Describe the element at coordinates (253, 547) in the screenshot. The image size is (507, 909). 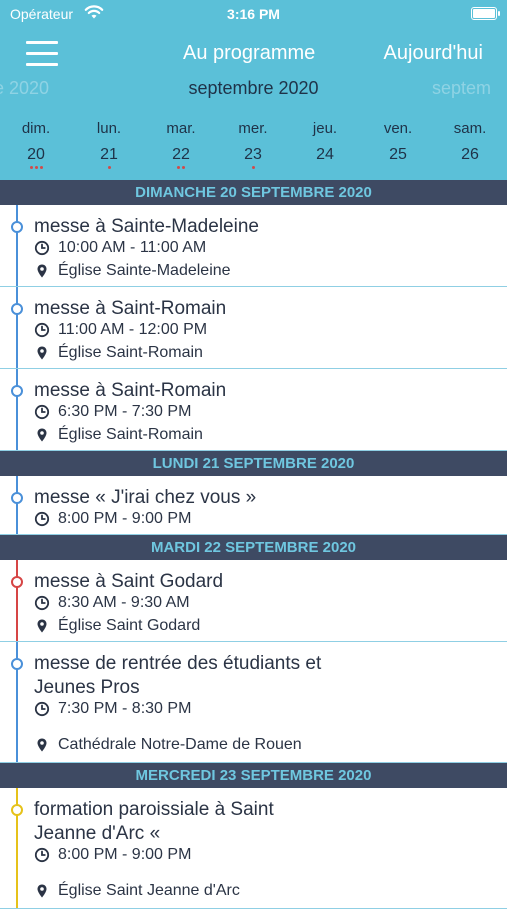
I see `section-header: MARDI 22 SEPTEMBRE 2020` at that location.